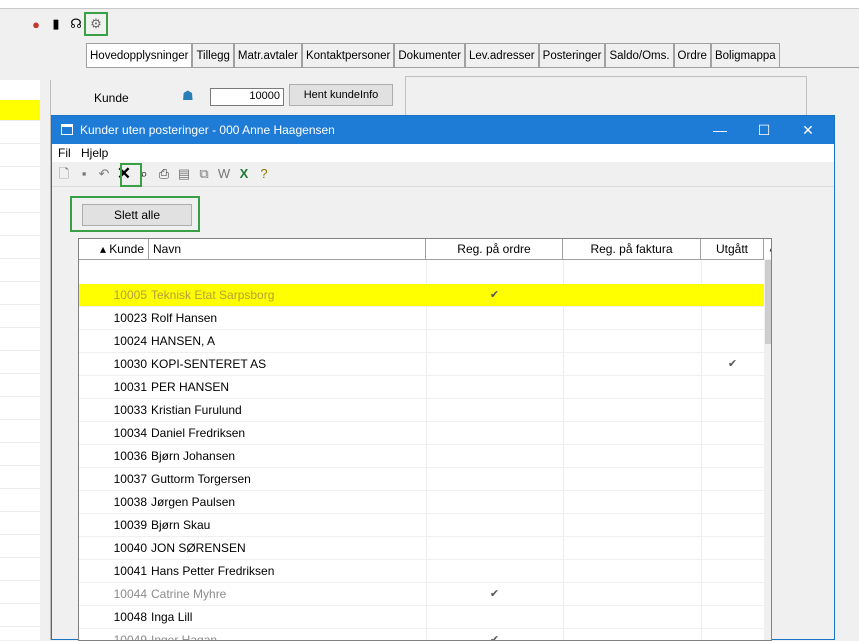 Image resolution: width=859 pixels, height=641 pixels. Describe the element at coordinates (130, 594) in the screenshot. I see `cell-kunde: 10044` at that location.